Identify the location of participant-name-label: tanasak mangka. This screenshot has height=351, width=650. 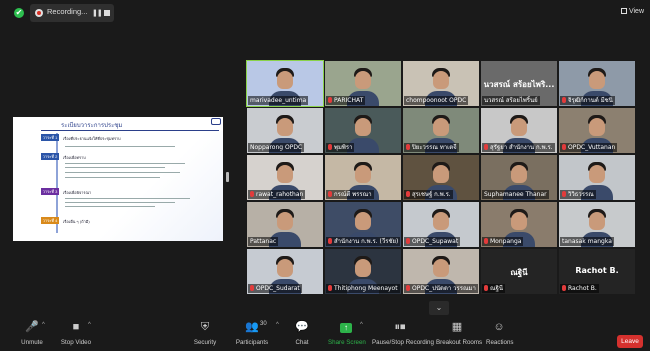
(587, 241).